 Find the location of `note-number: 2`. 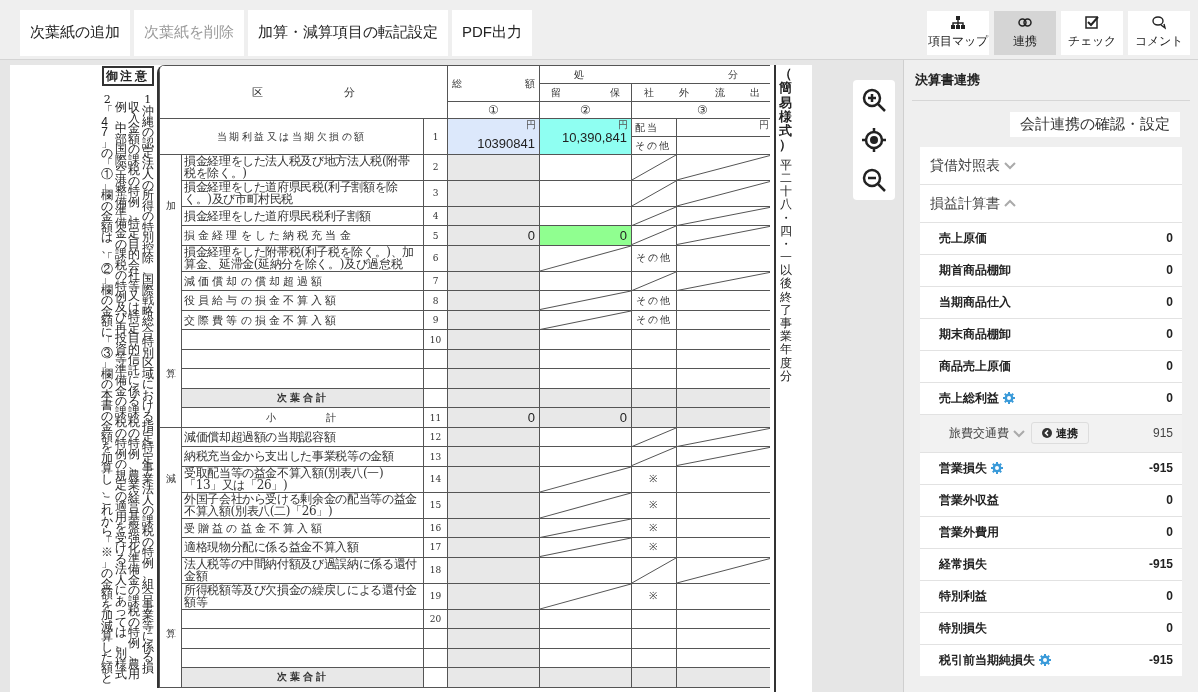

note-number: 2 is located at coordinates (107, 100).